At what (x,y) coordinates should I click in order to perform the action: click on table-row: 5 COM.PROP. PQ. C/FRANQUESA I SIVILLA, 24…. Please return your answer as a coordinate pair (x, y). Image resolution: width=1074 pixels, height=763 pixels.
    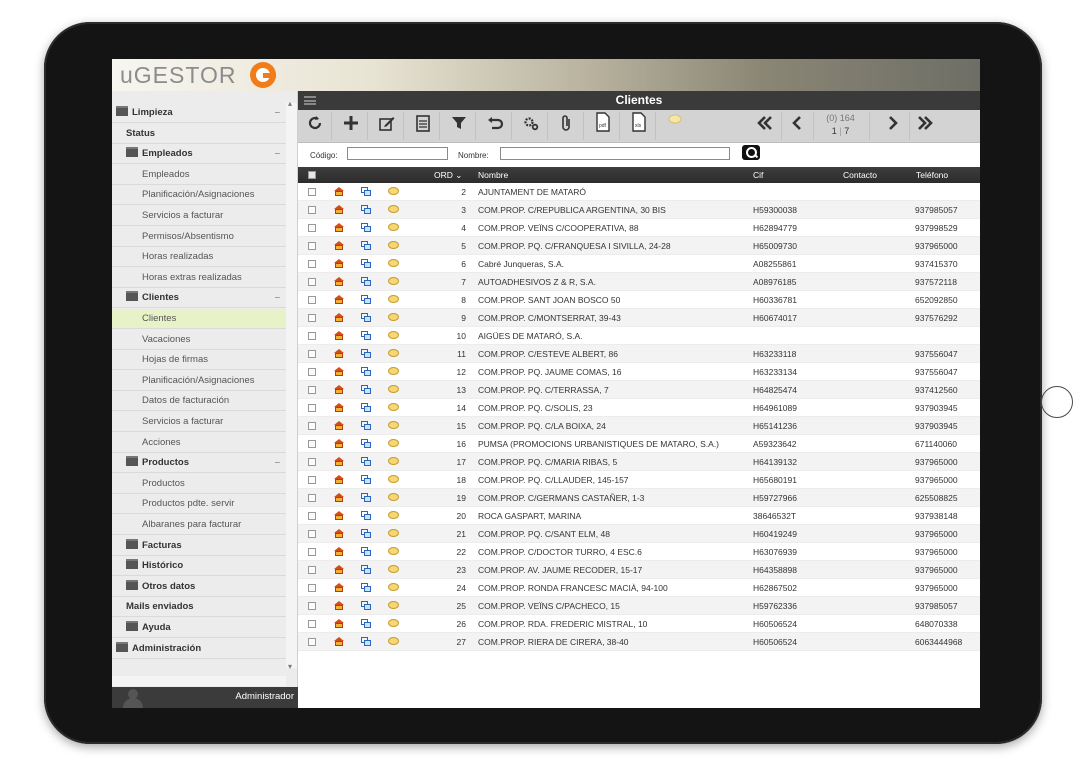
    Looking at the image, I should click on (639, 246).